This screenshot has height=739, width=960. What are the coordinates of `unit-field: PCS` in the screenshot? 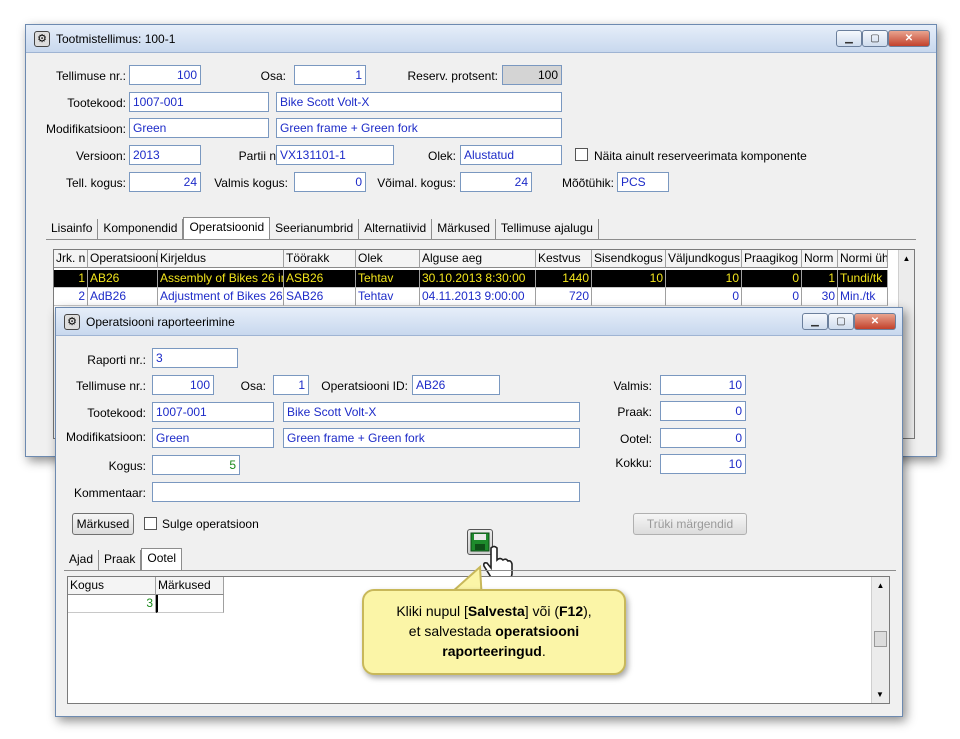 It's located at (643, 182).